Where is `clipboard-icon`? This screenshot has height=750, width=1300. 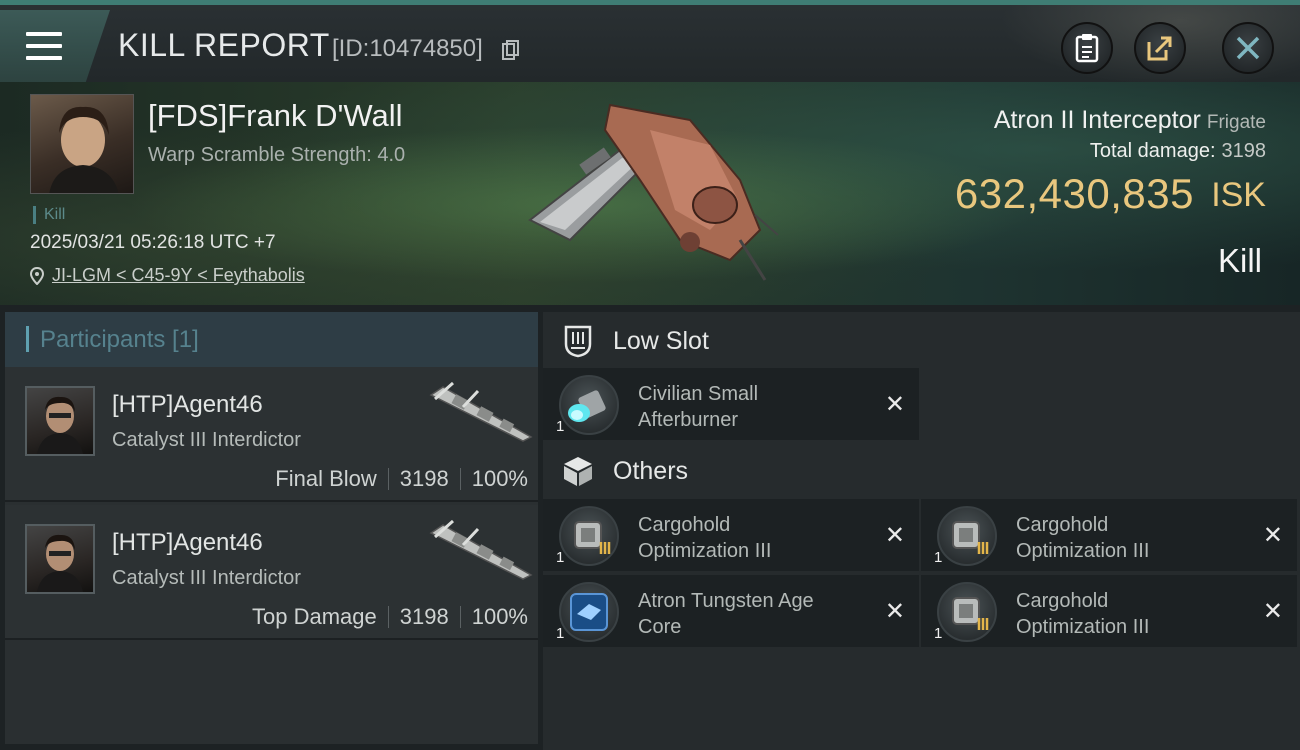 clipboard-icon is located at coordinates (1087, 48).